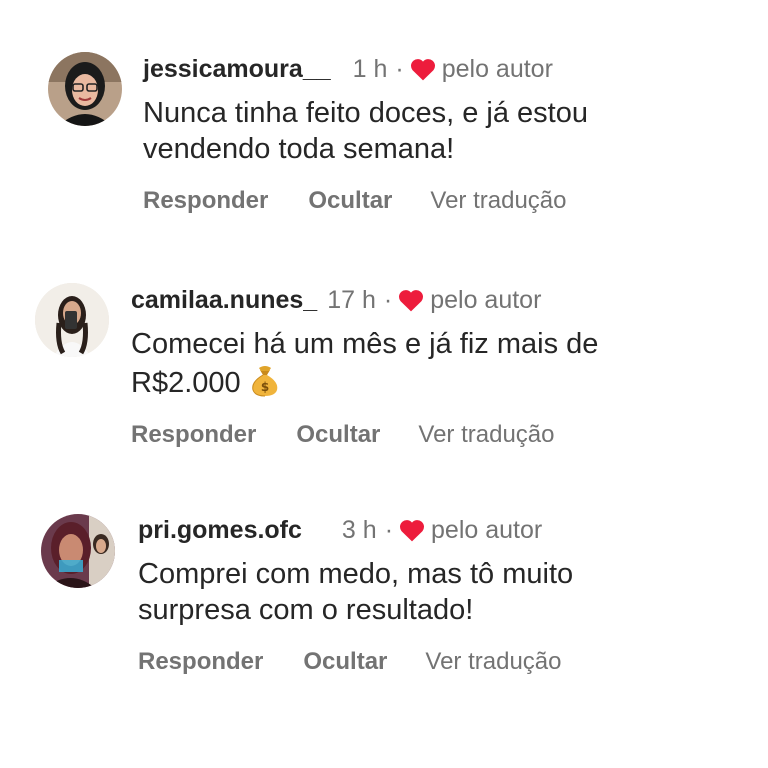 The image size is (768, 768). Describe the element at coordinates (365, 344) in the screenshot. I see `comment-text-line: Comecei há um mês e já fiz mais de` at that location.